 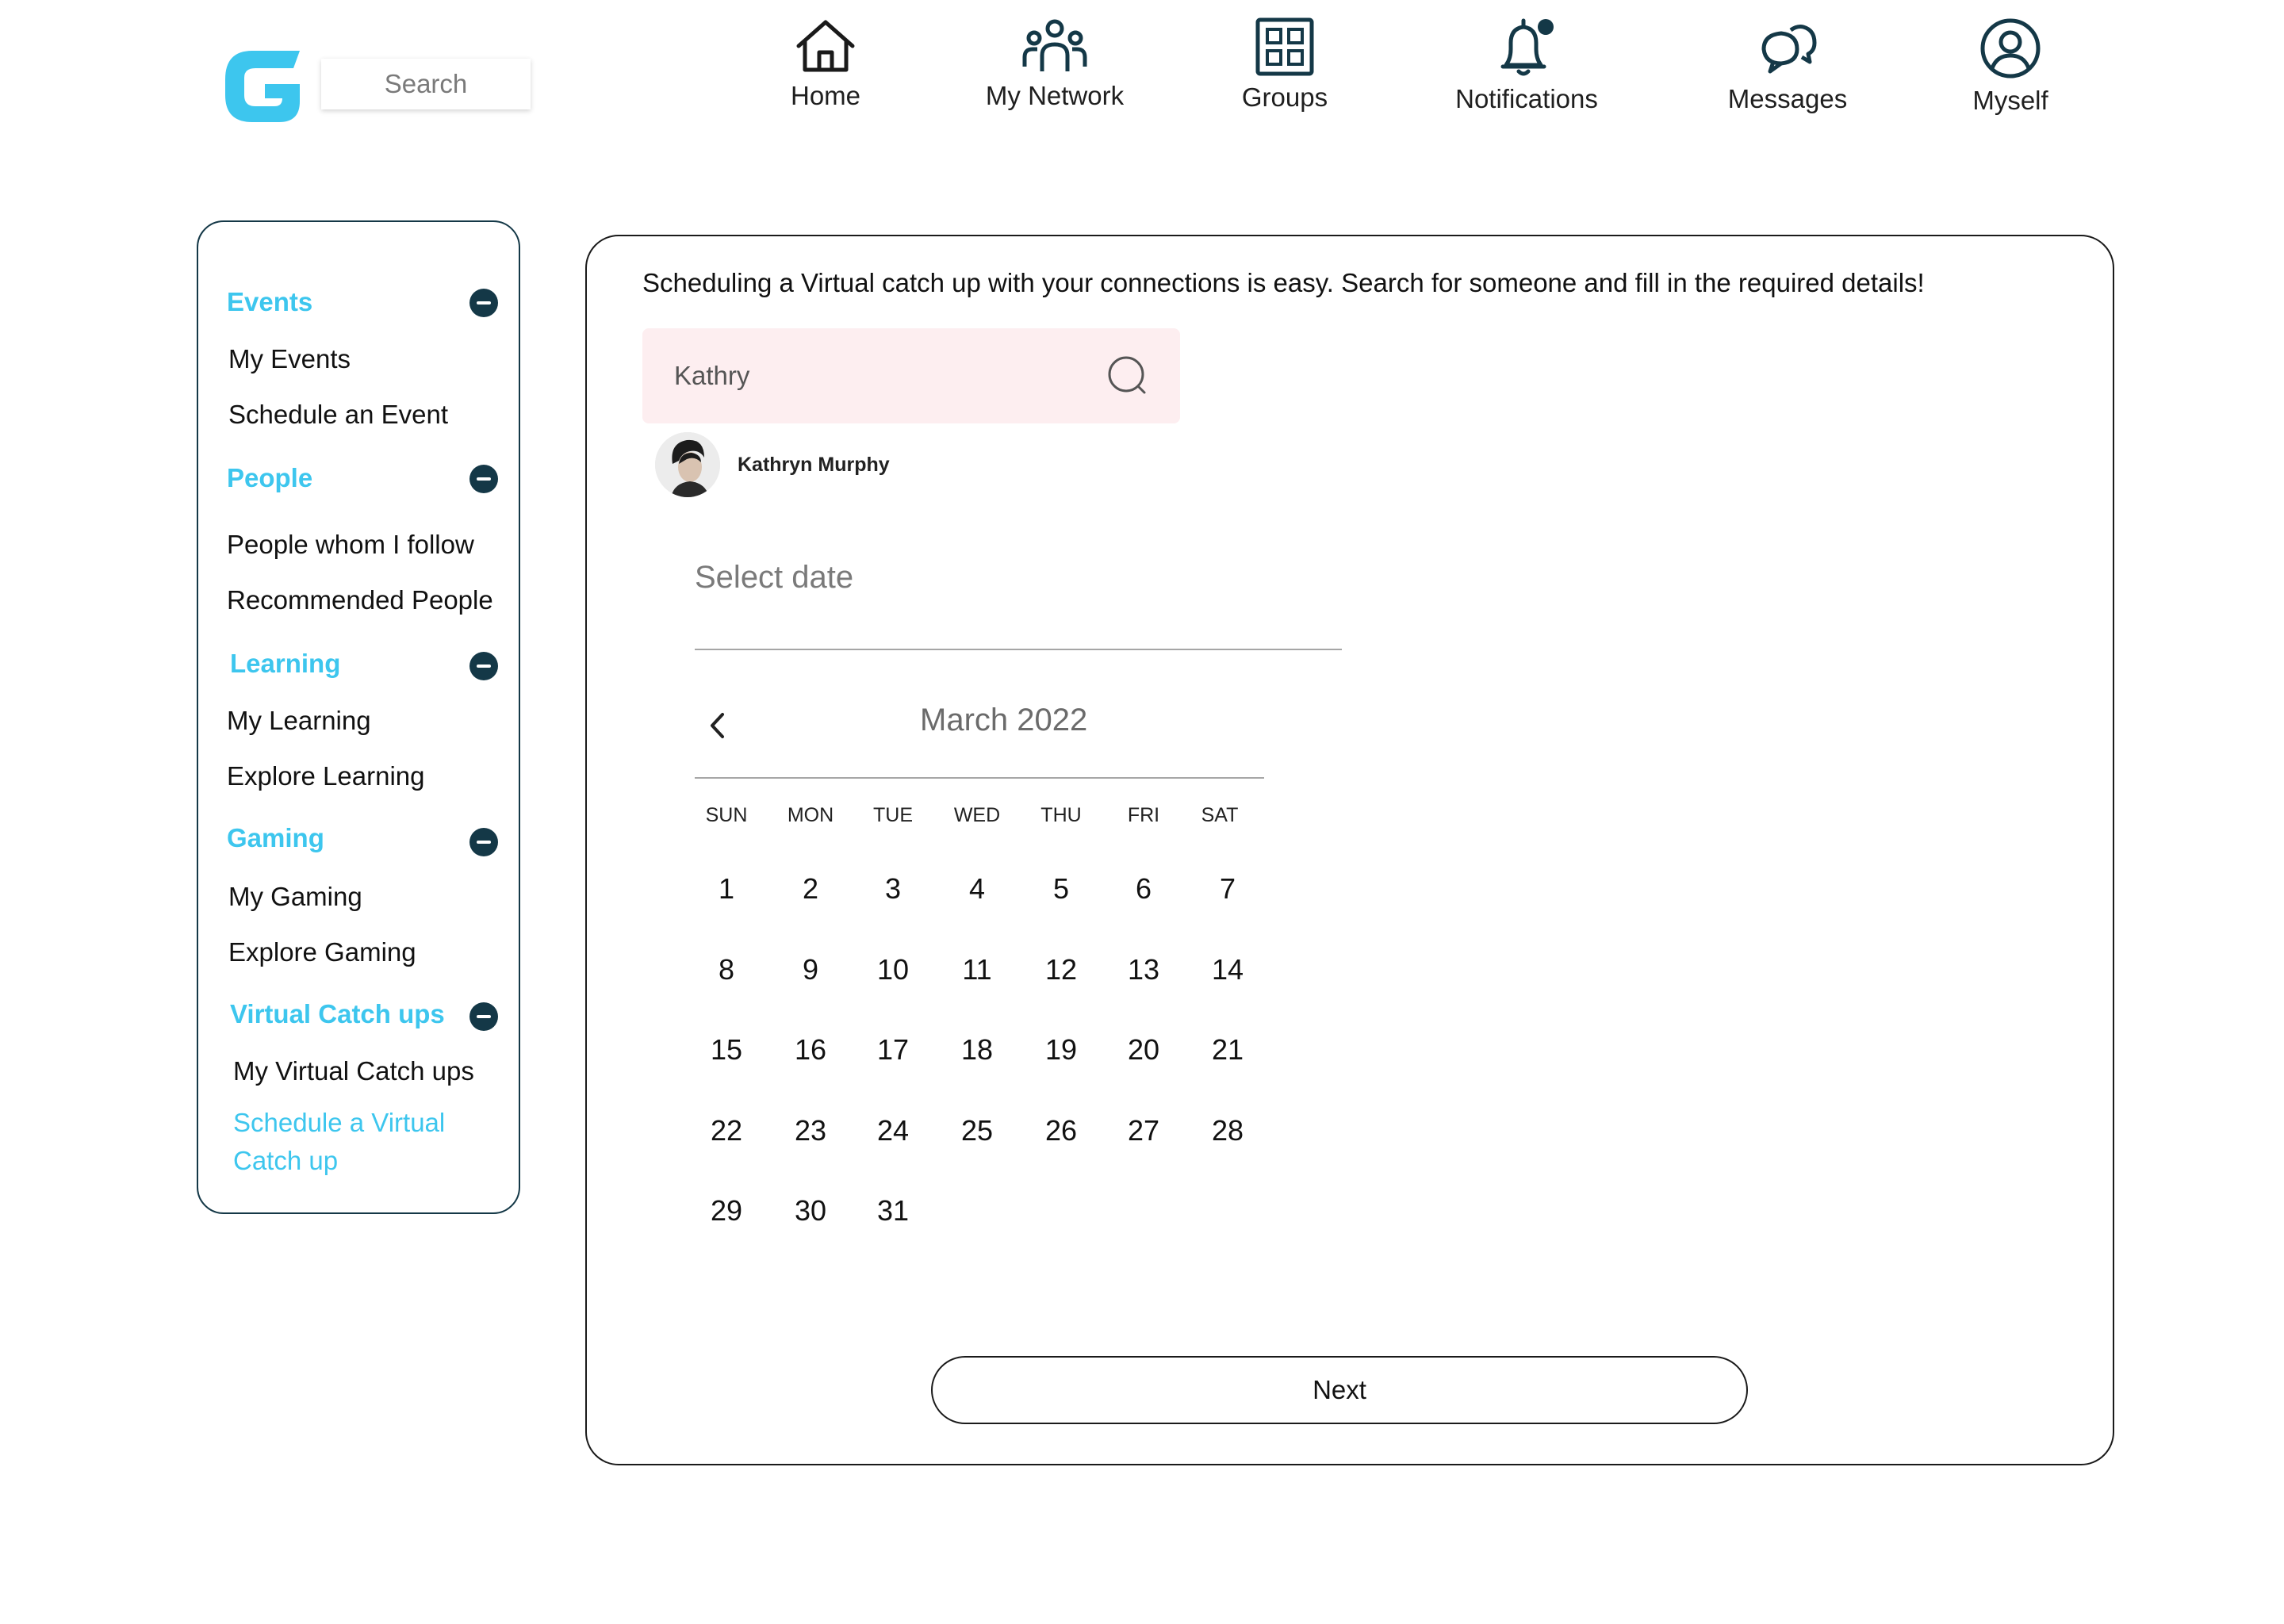 I want to click on calendar-day: 27, so click(x=1143, y=1130).